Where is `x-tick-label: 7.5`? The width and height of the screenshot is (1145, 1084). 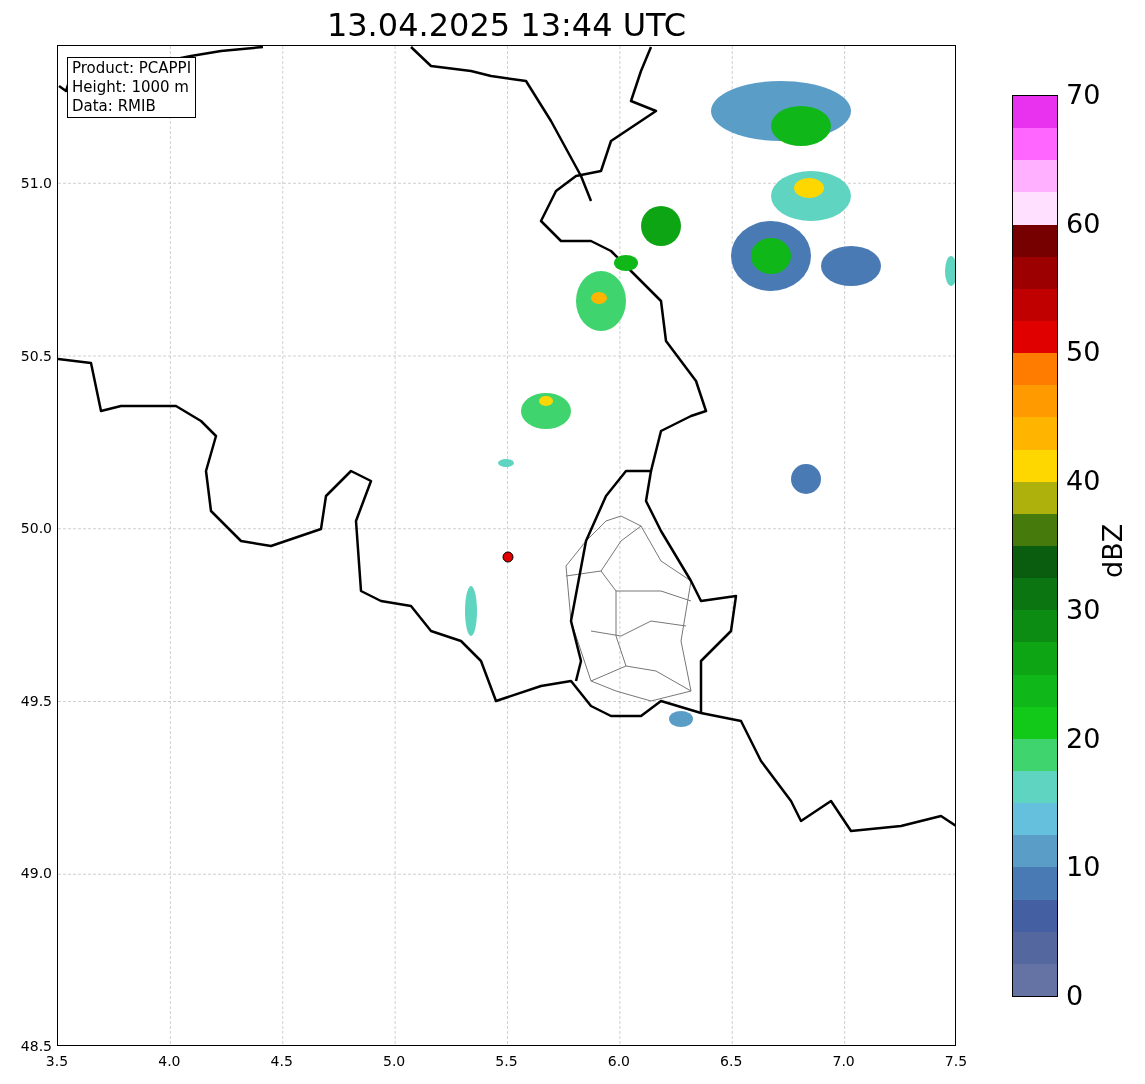 x-tick-label: 7.5 is located at coordinates (956, 1061).